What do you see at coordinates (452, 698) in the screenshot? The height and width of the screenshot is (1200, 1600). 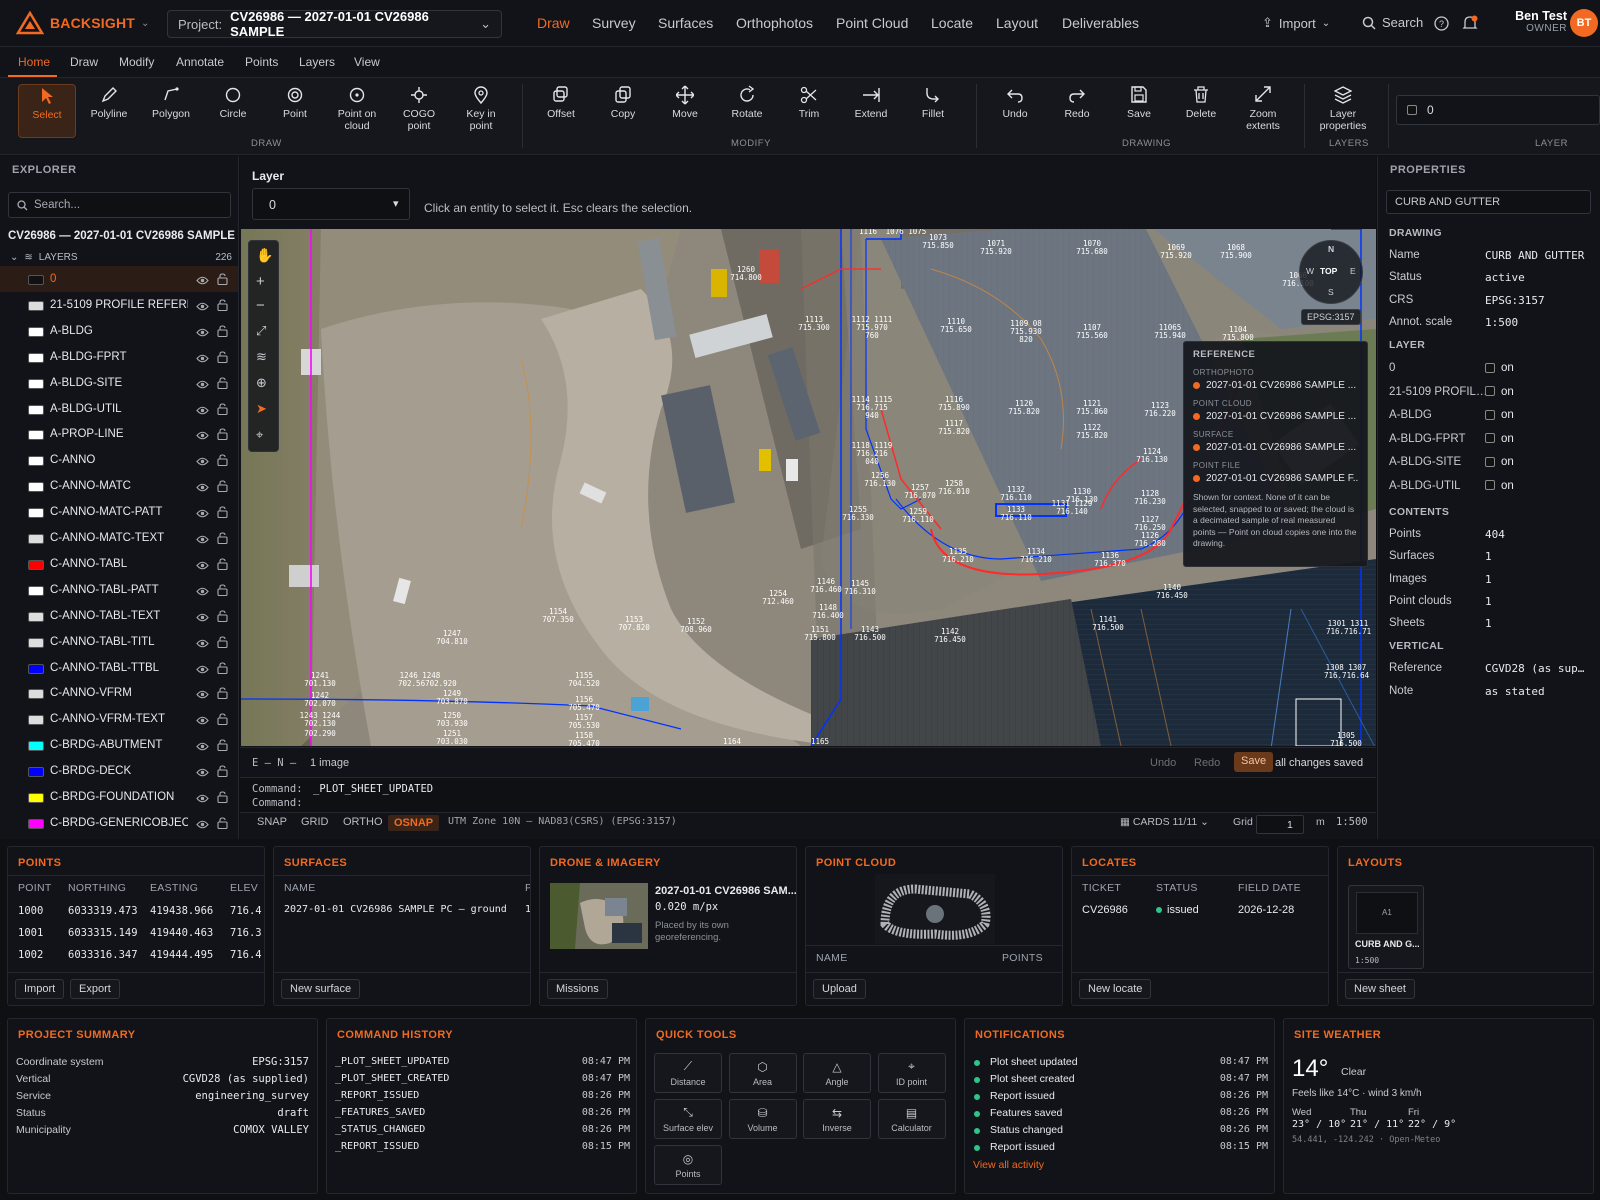 I see `point-label: 1249 703.870` at bounding box center [452, 698].